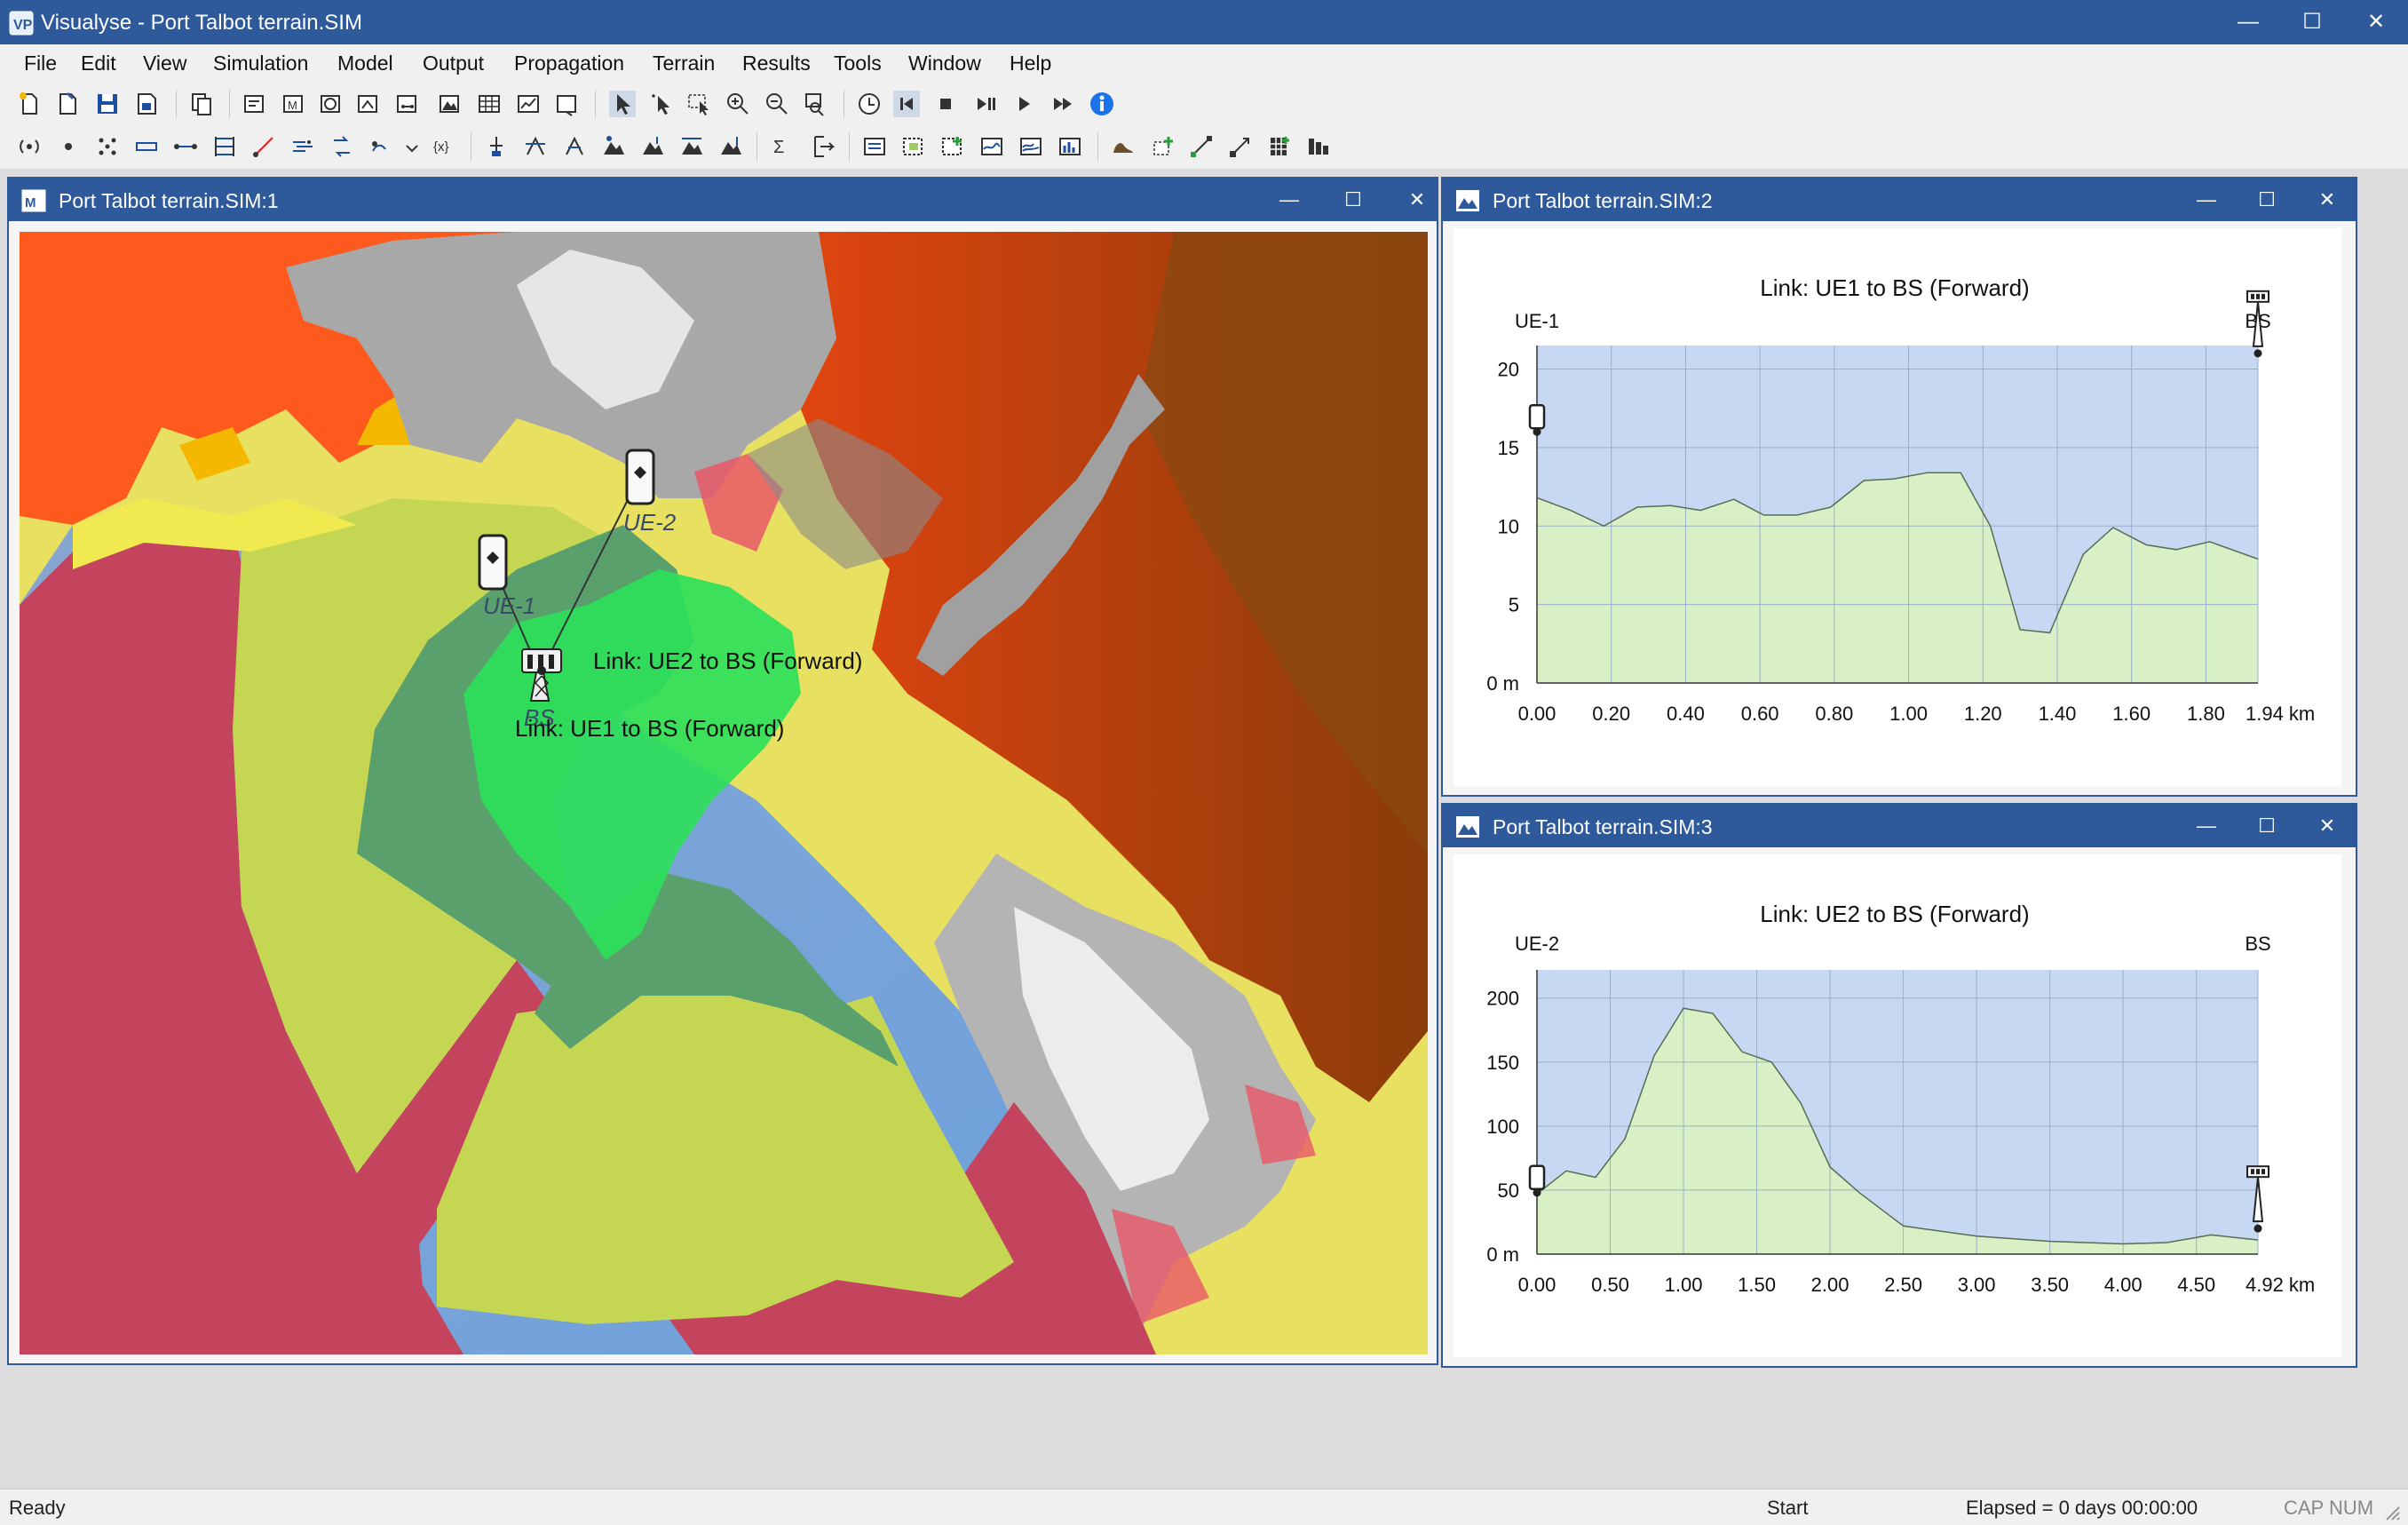  What do you see at coordinates (40, 64) in the screenshot?
I see `menu-file: File` at bounding box center [40, 64].